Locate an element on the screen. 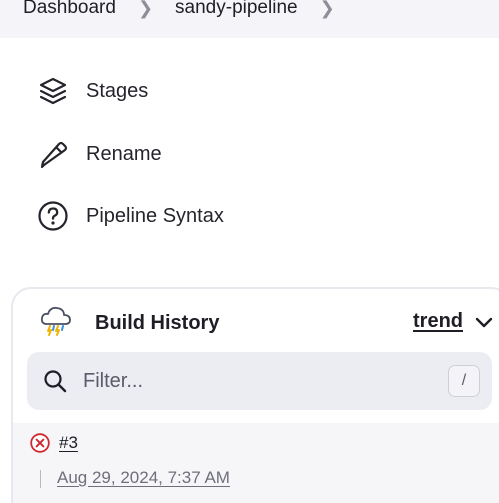 The width and height of the screenshot is (499, 503). chevron-down-icon is located at coordinates (484, 323).